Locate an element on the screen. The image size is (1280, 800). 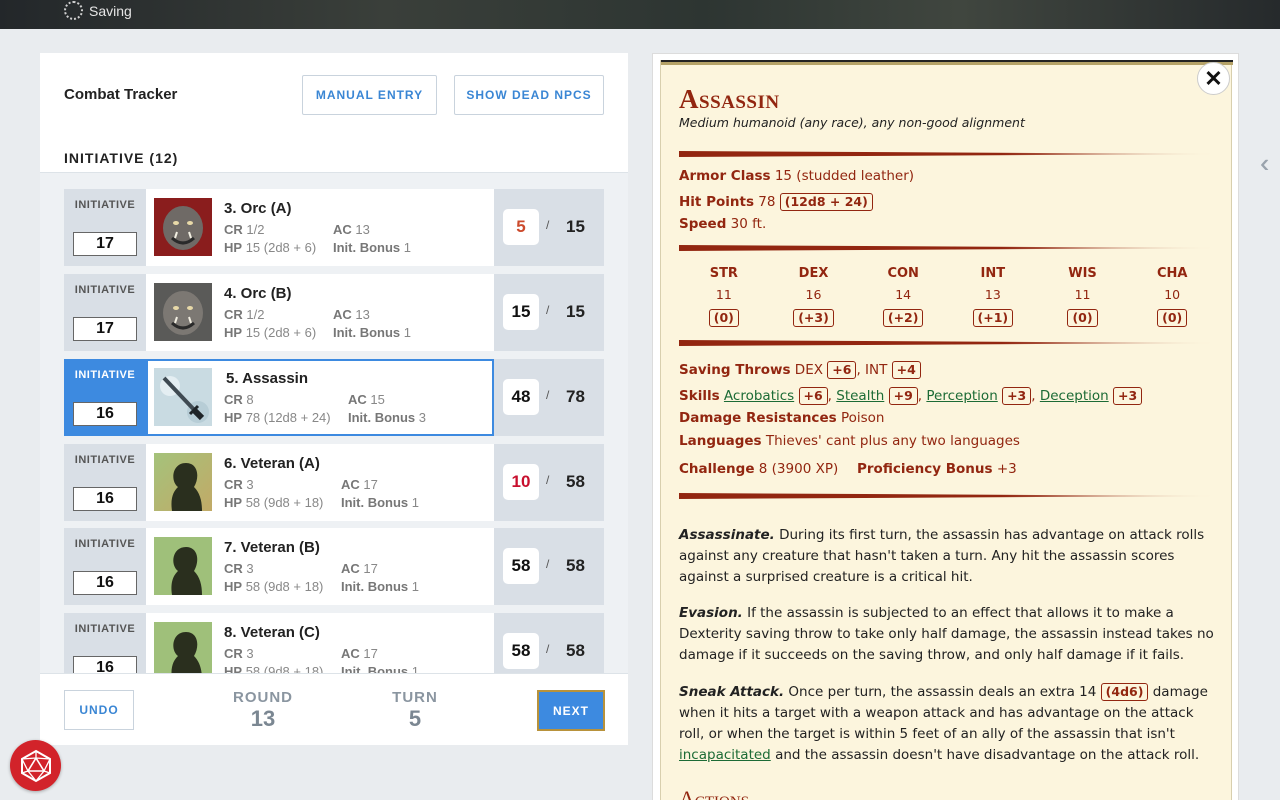
speed: Speed 30 ft. is located at coordinates (722, 224).